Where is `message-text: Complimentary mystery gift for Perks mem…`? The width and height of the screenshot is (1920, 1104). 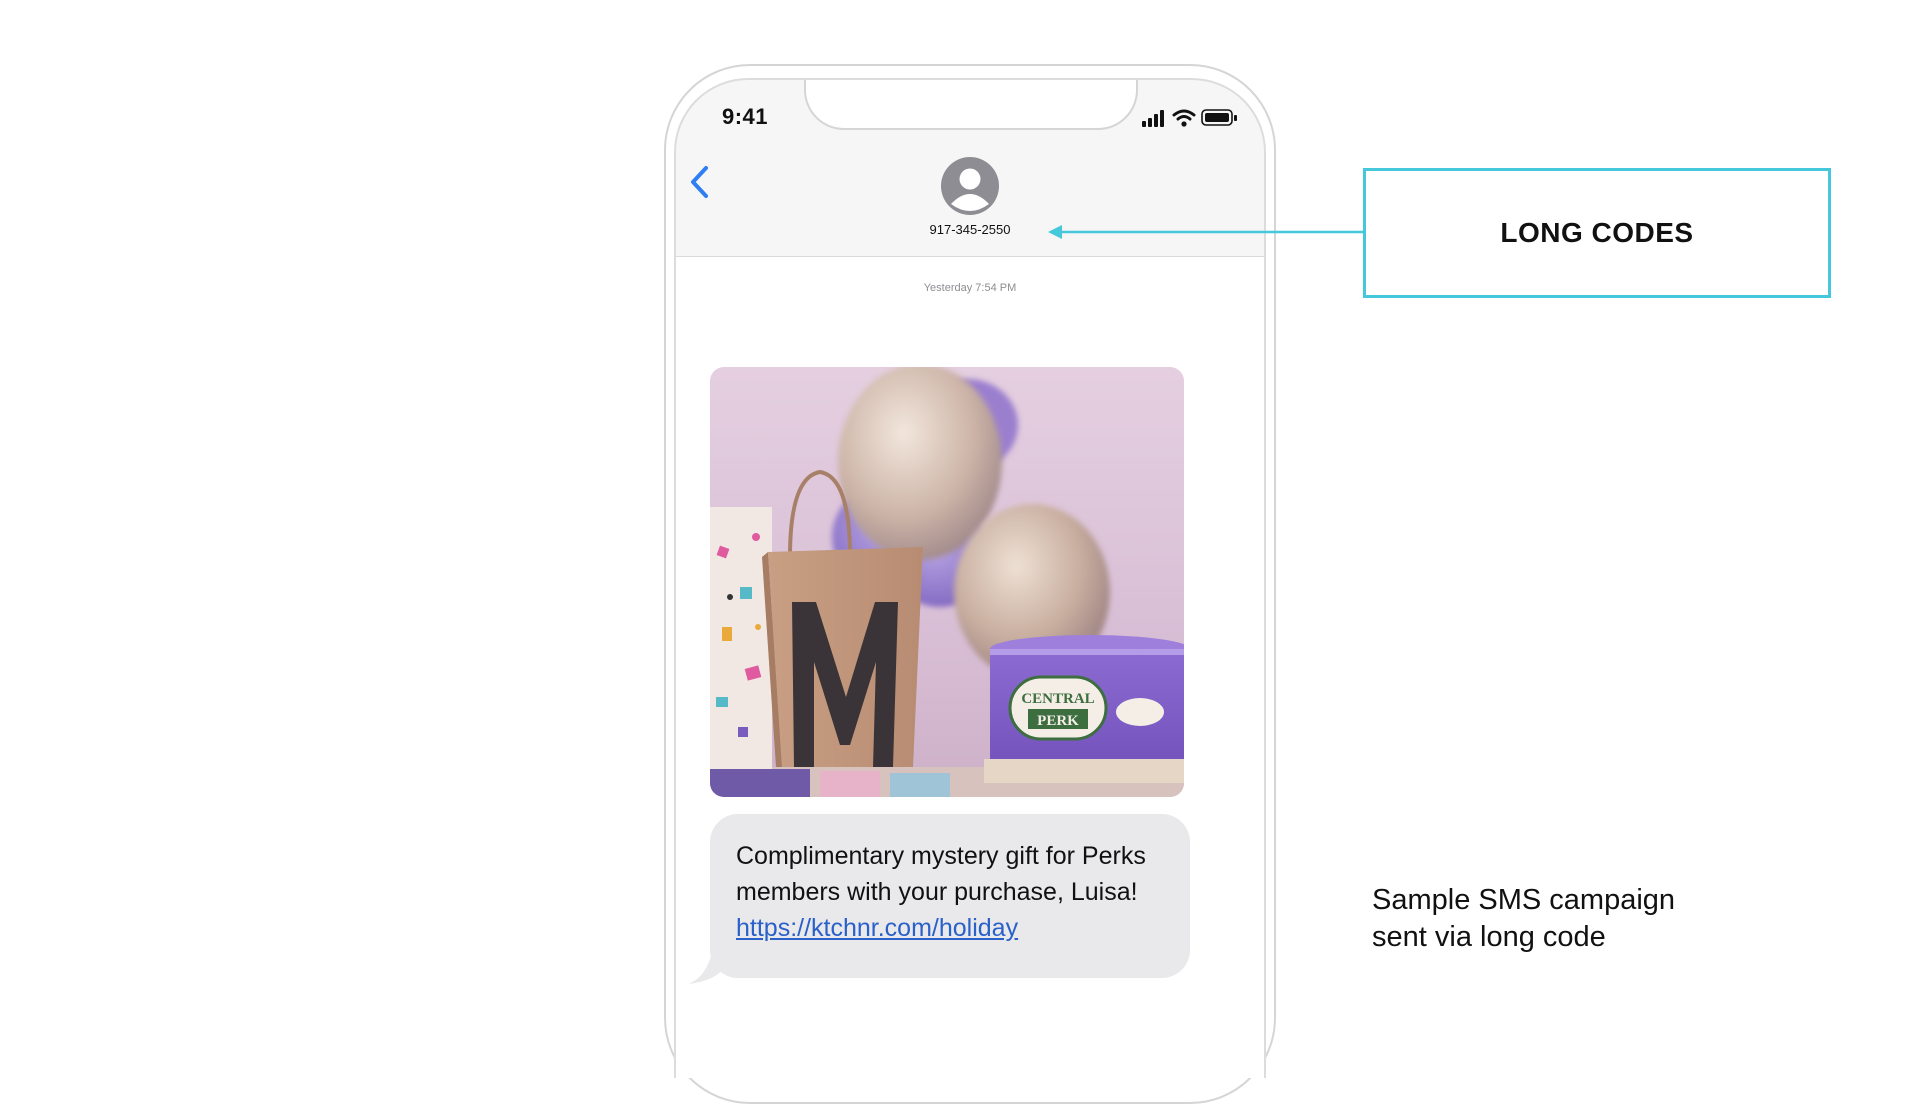
message-text: Complimentary mystery gift for Perks mem… is located at coordinates (950, 892).